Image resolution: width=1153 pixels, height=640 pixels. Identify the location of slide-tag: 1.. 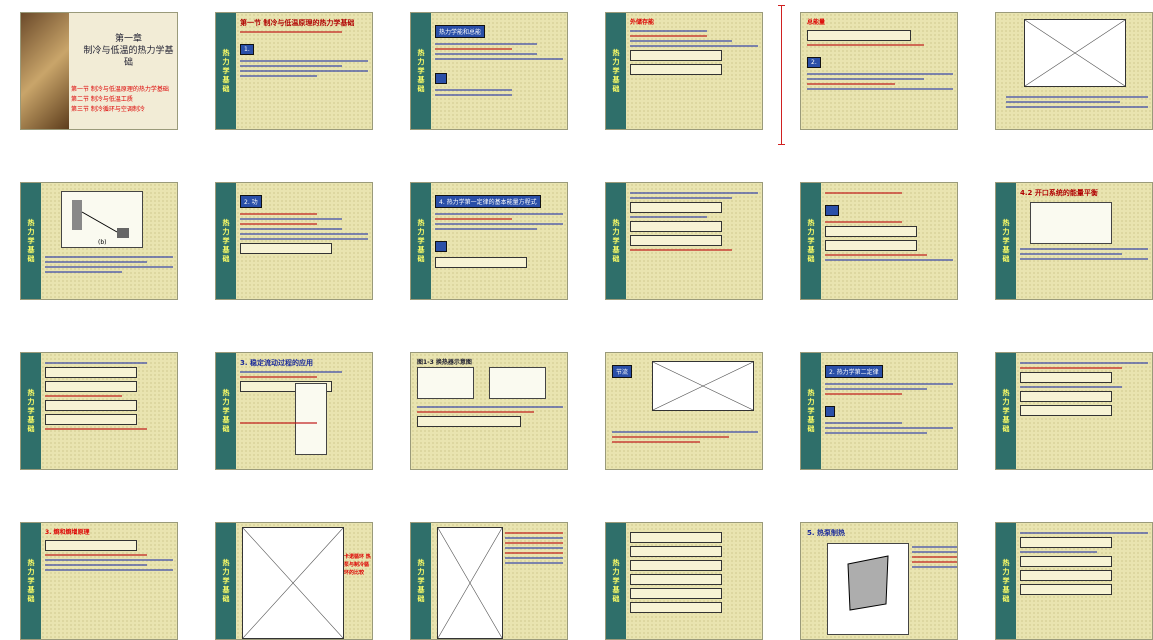
(247, 49).